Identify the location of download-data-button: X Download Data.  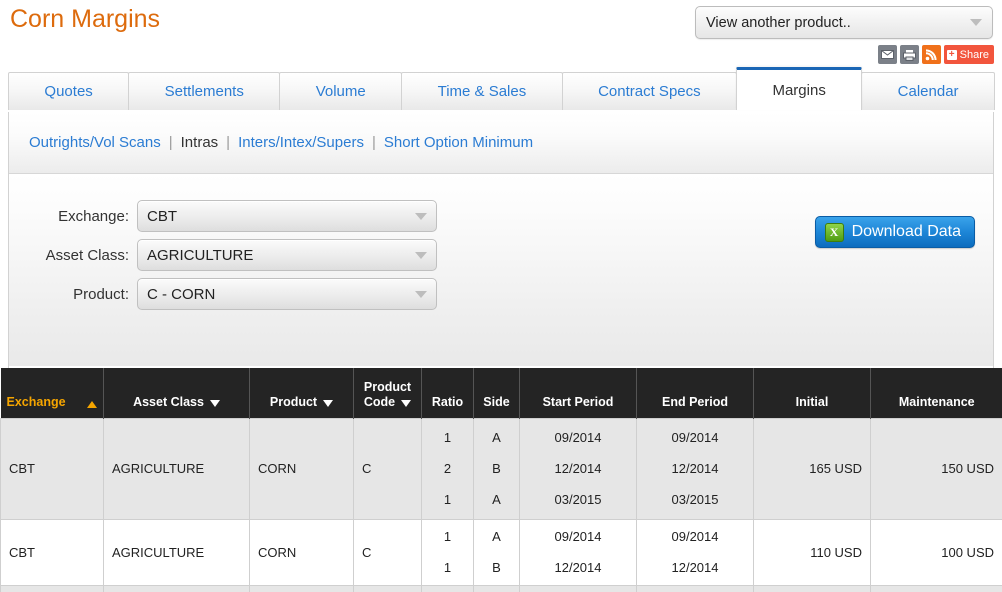
(894, 232).